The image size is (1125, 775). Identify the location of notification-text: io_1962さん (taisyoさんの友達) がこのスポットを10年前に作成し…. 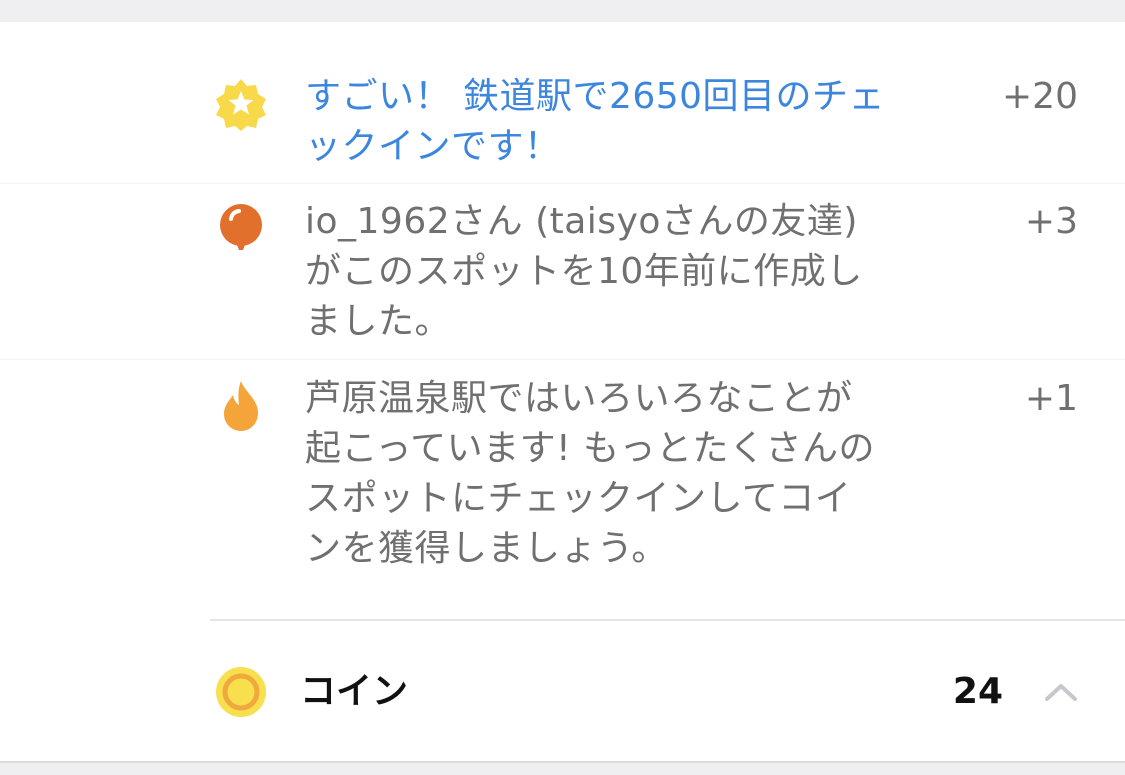
(625, 272).